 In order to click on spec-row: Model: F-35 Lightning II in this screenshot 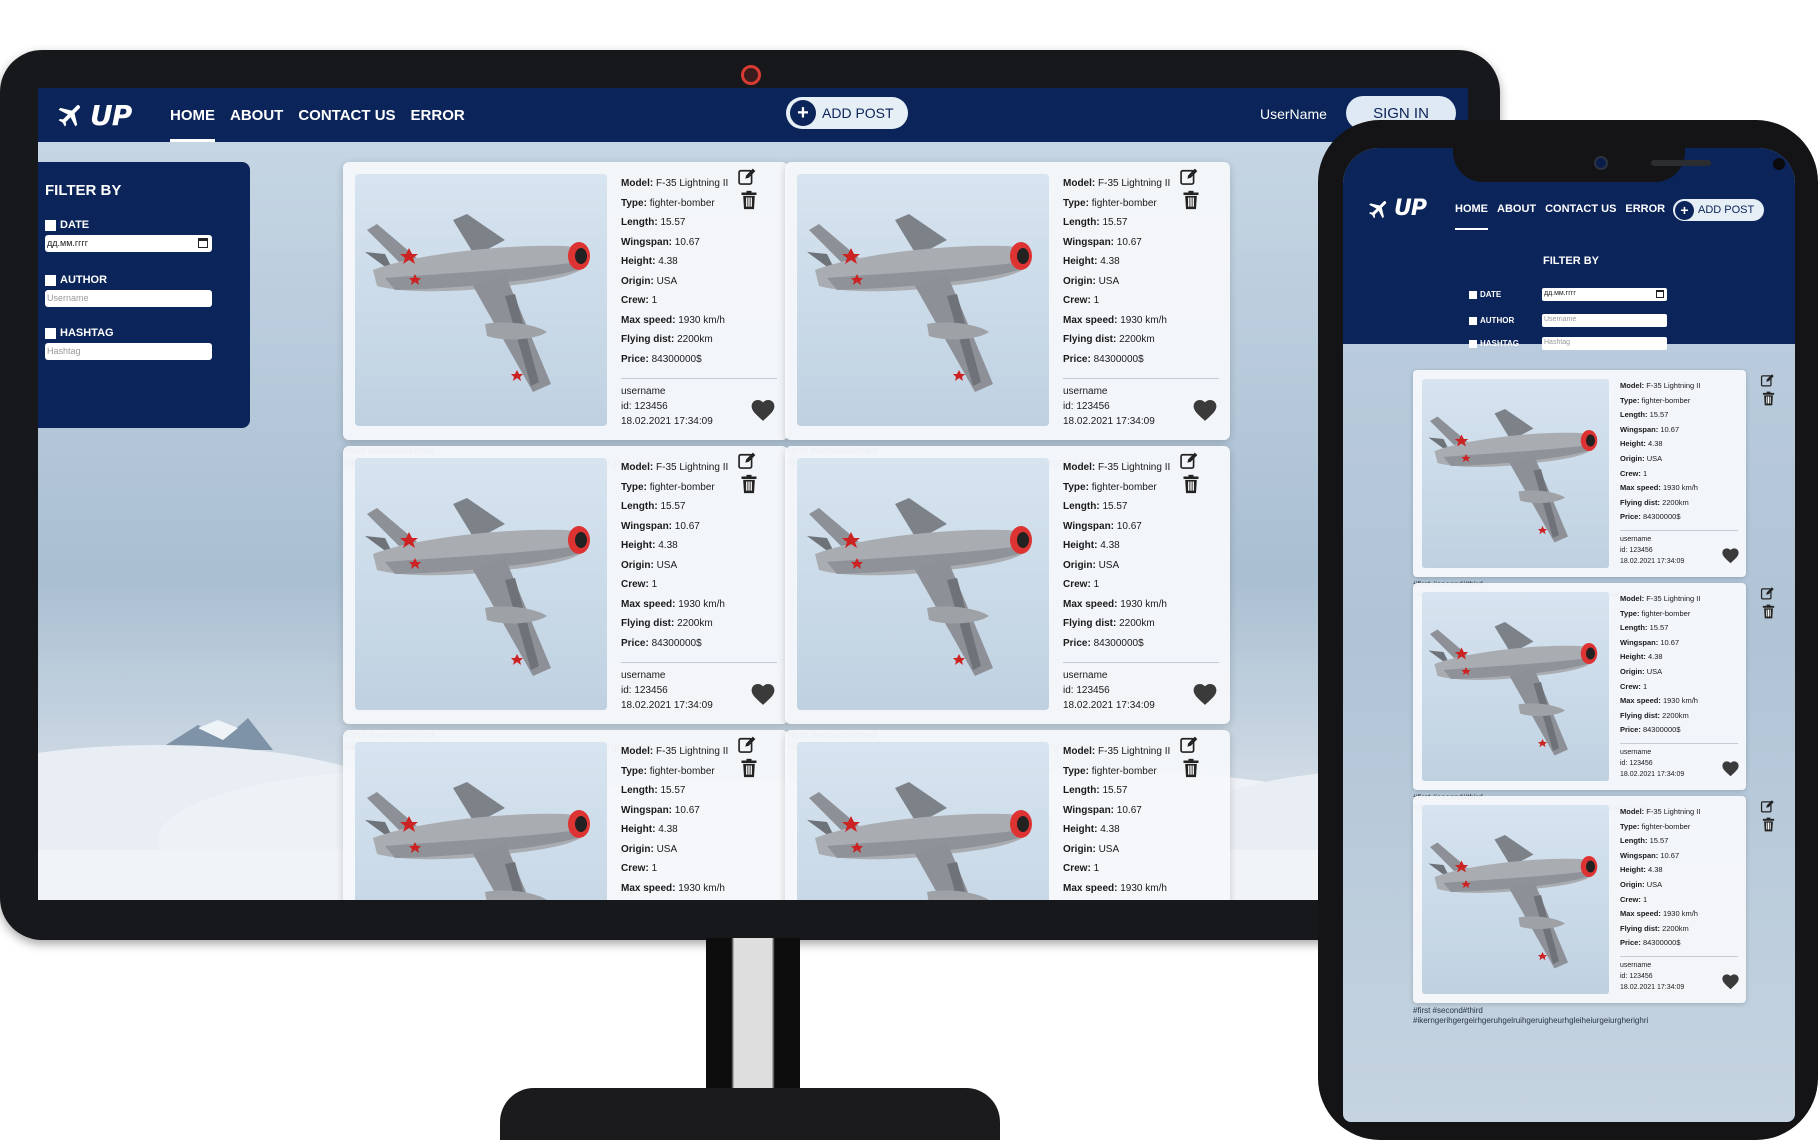, I will do `click(1116, 184)`.